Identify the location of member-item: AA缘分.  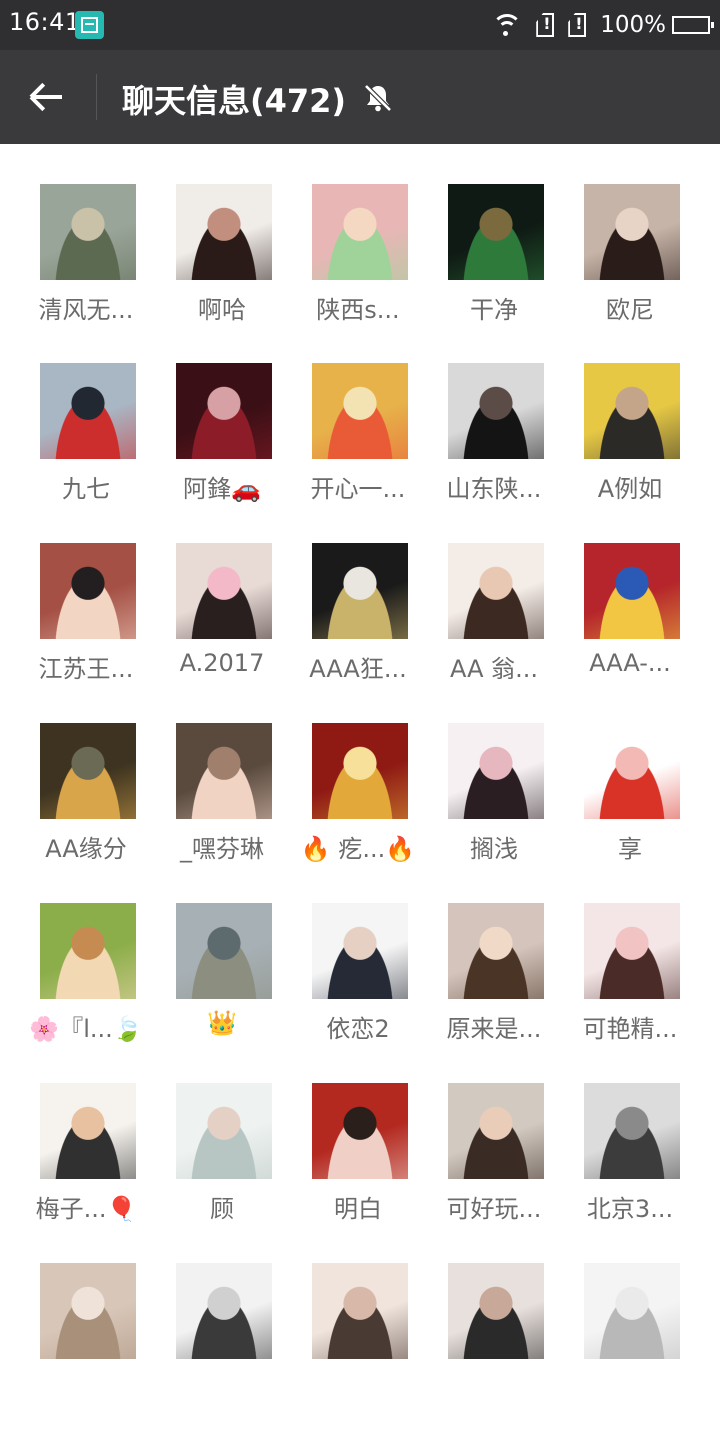
(86, 808).